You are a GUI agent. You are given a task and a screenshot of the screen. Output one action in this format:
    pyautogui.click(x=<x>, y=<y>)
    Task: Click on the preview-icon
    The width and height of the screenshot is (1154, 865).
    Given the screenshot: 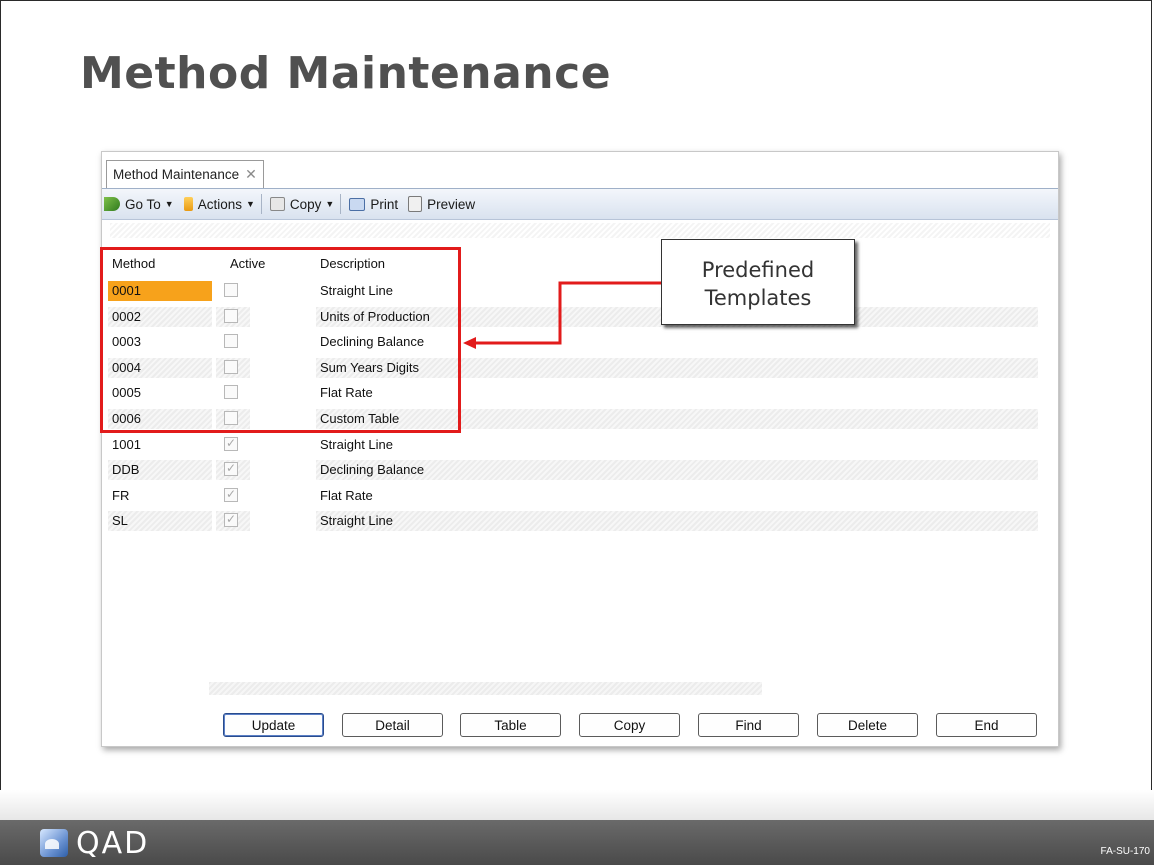 What is the action you would take?
    pyautogui.click(x=415, y=204)
    